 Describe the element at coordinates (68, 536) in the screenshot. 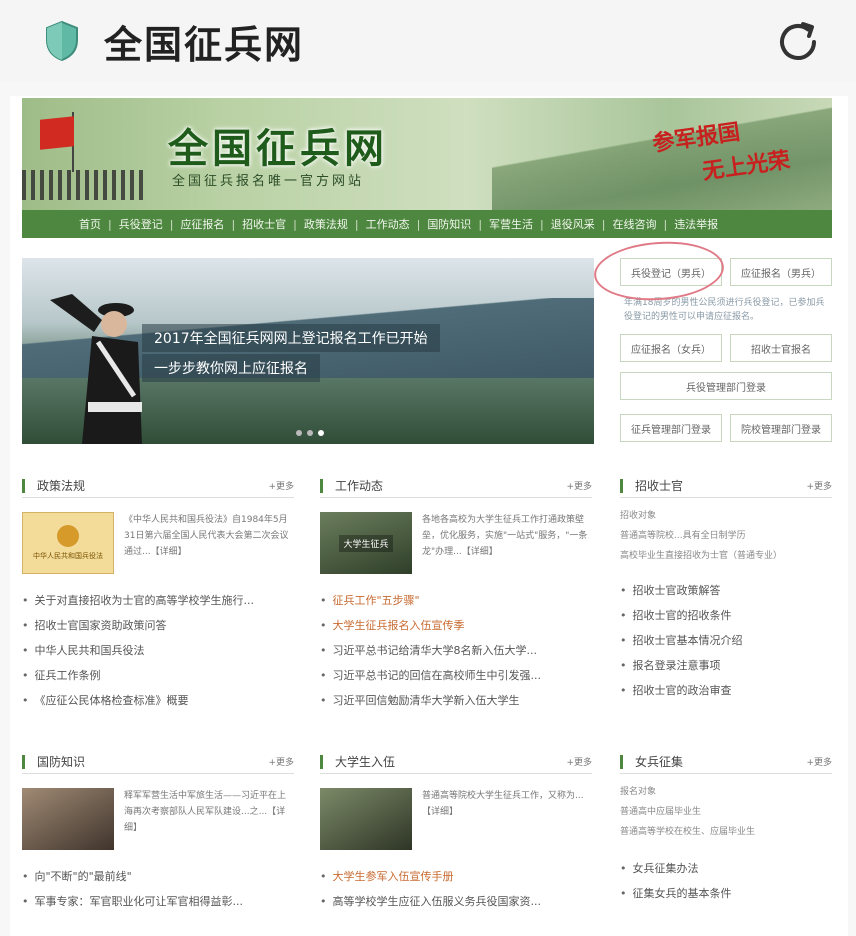

I see `emblem-icon` at that location.